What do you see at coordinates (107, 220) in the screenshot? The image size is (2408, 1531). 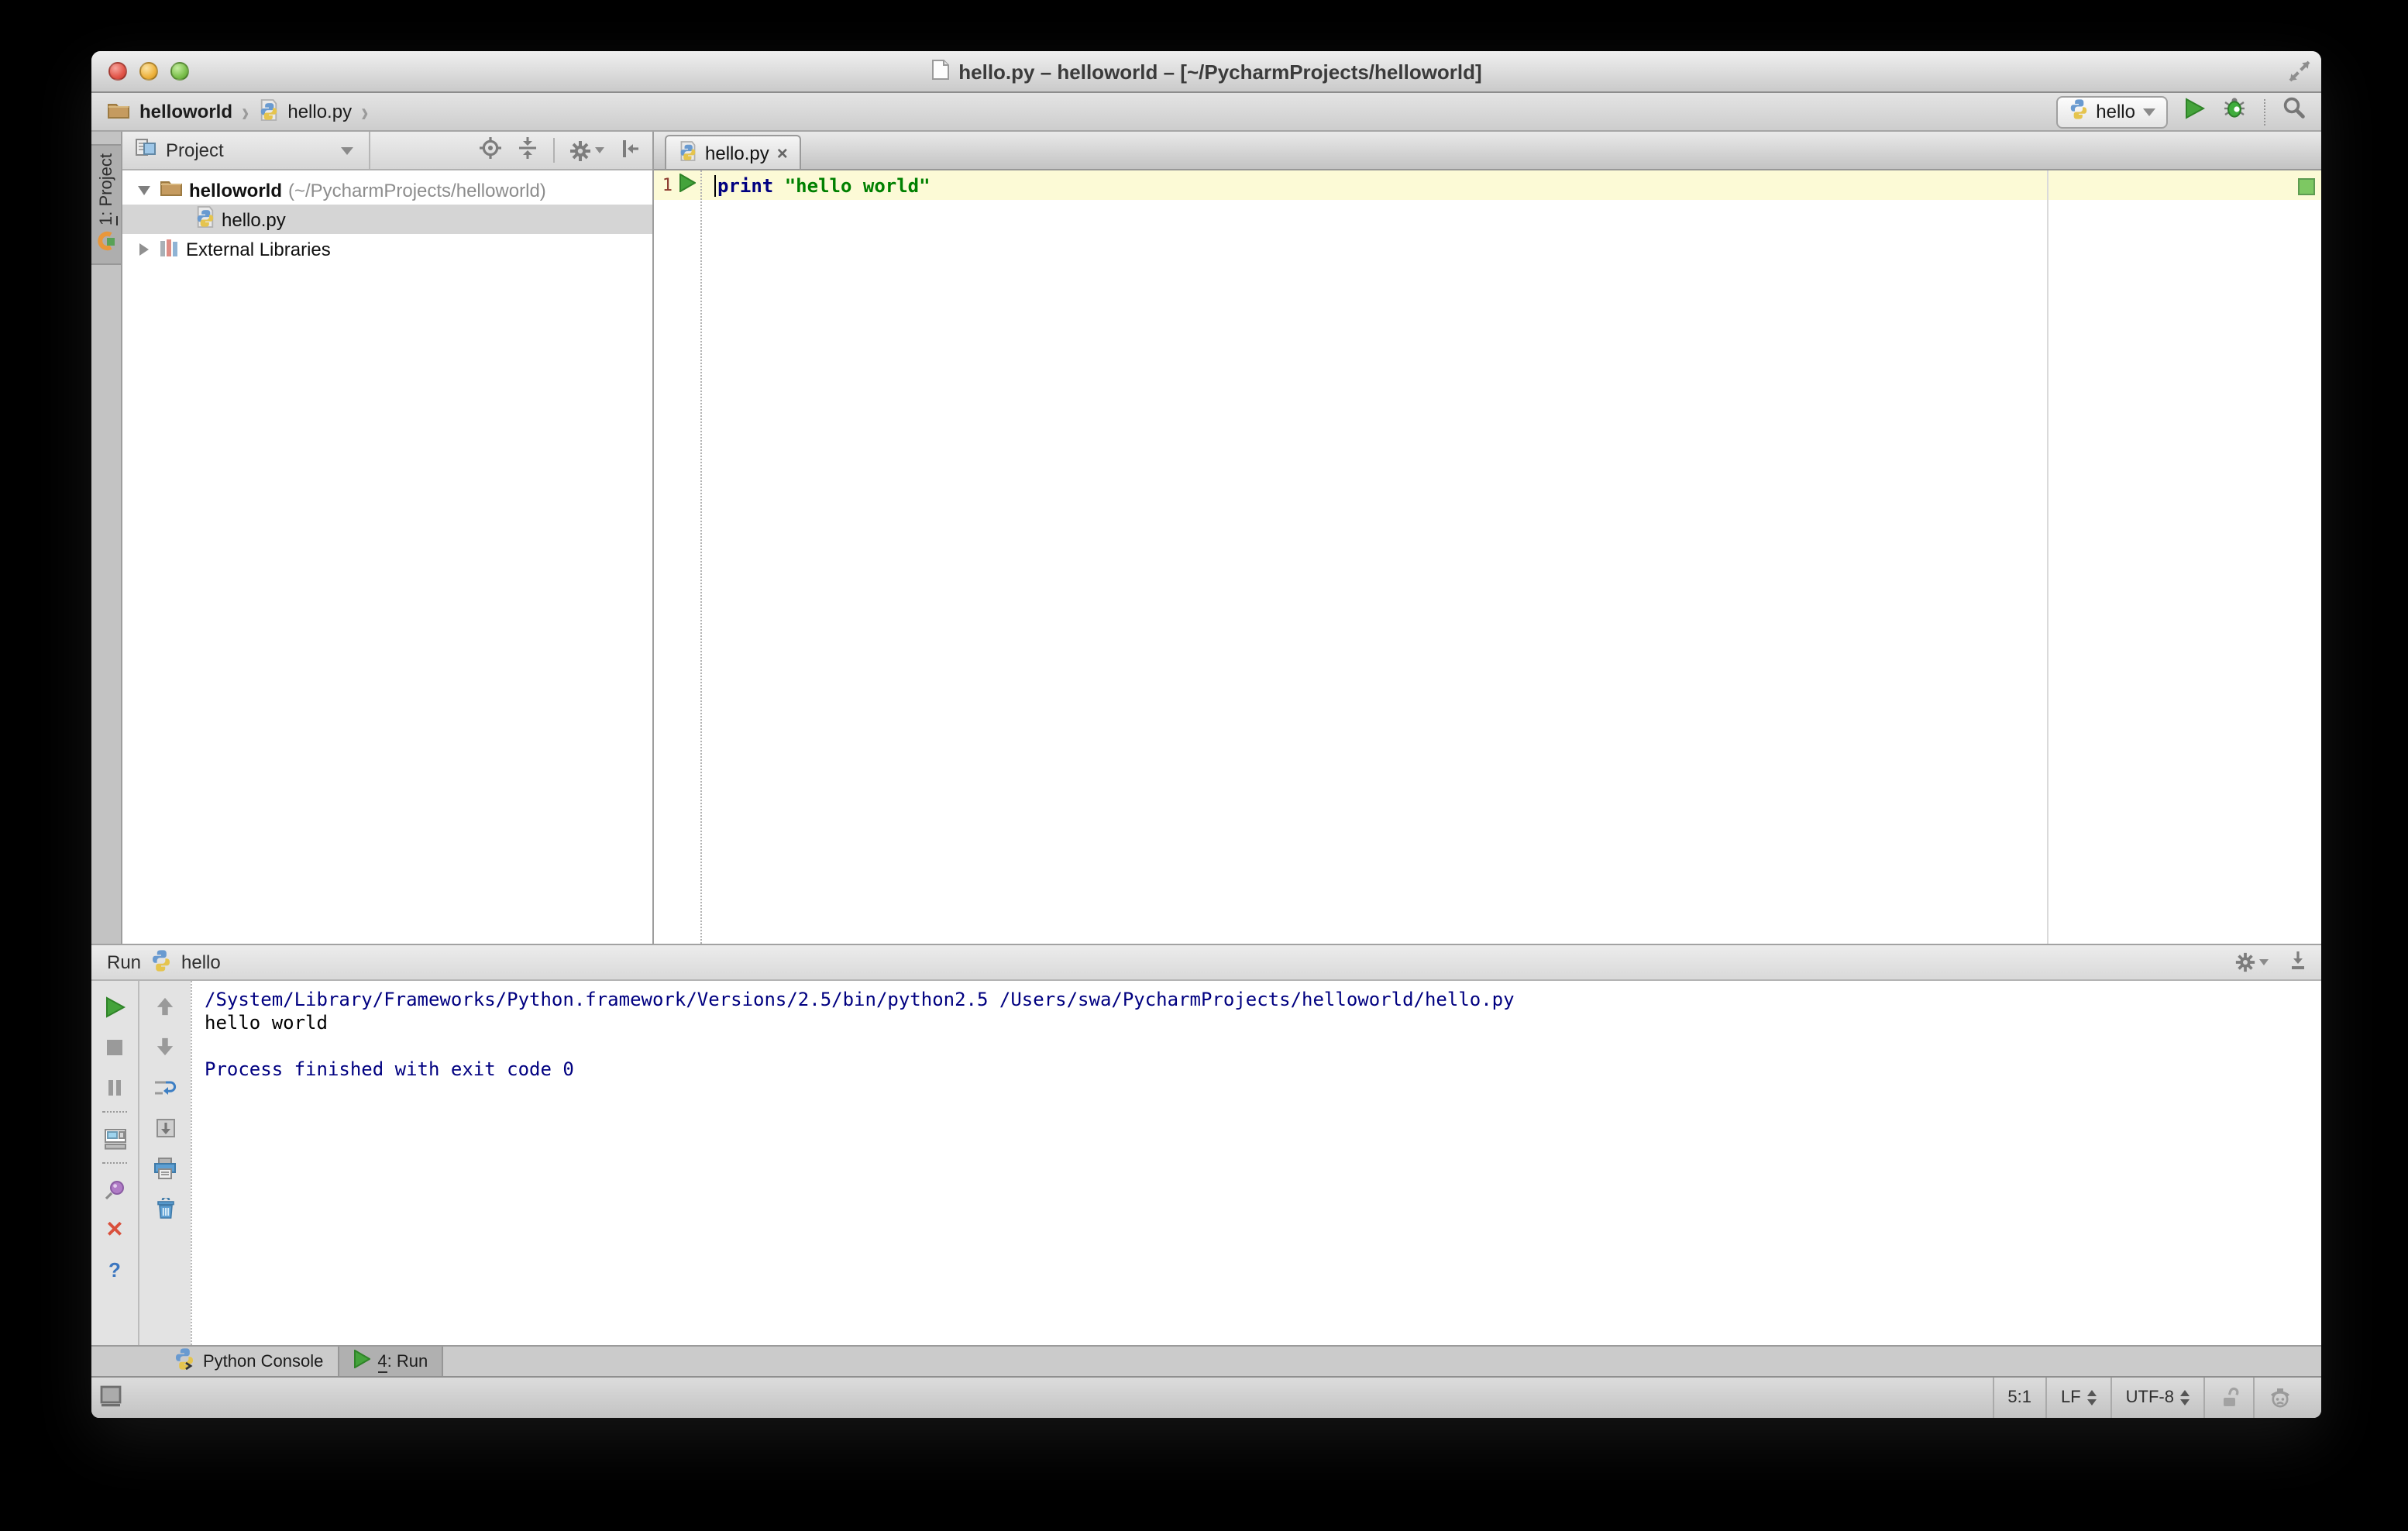 I see `project-button-mnemonic: 1` at bounding box center [107, 220].